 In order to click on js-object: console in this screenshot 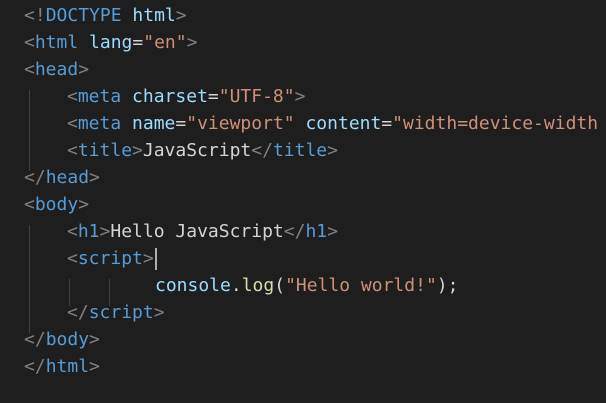, I will do `click(193, 285)`.